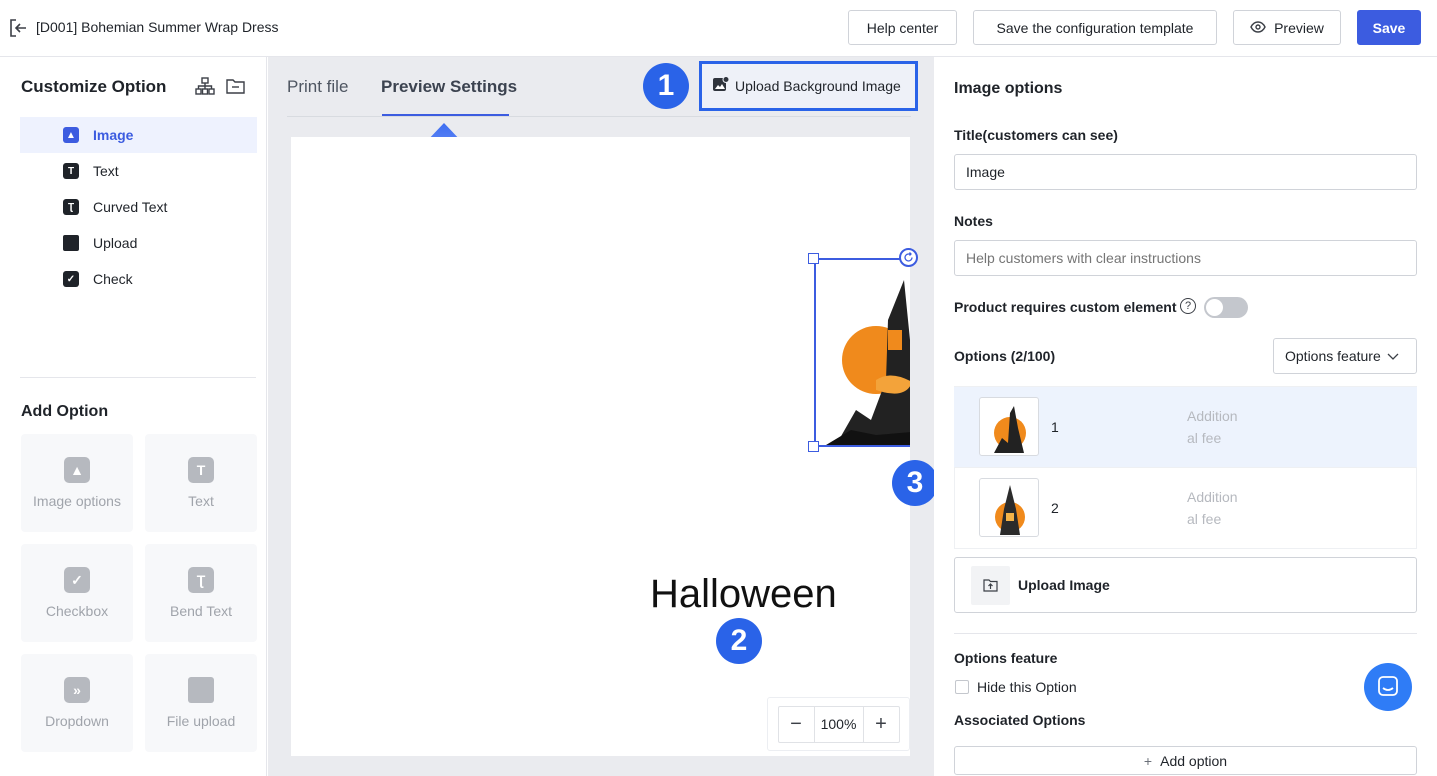 The width and height of the screenshot is (1437, 776). What do you see at coordinates (1020, 720) in the screenshot?
I see `associated-options-label: Associated Options` at bounding box center [1020, 720].